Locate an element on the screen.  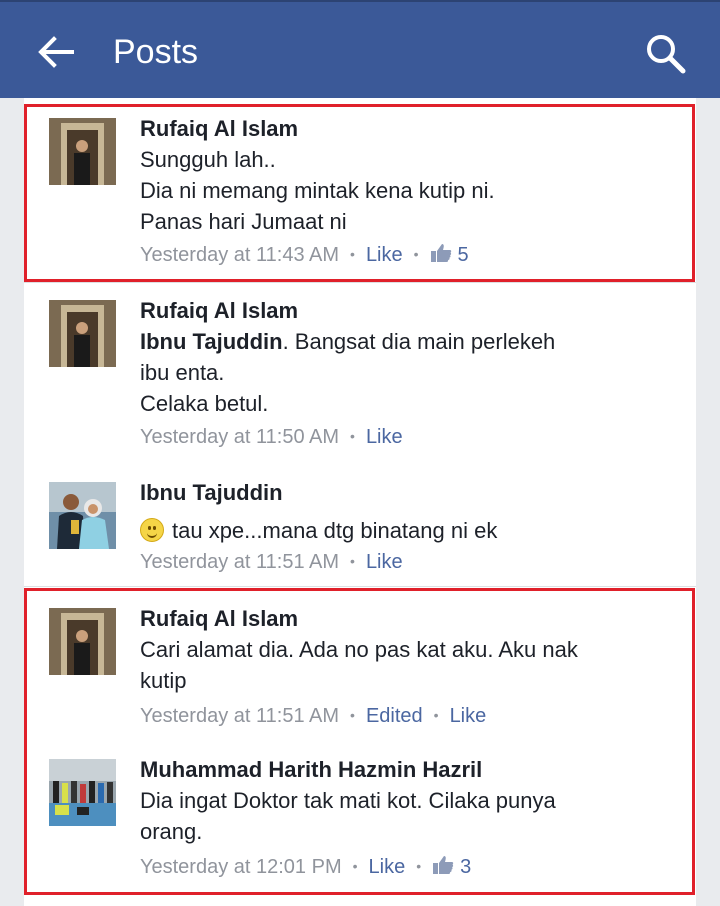
comment-line: Celaka betul. is located at coordinates (204, 403).